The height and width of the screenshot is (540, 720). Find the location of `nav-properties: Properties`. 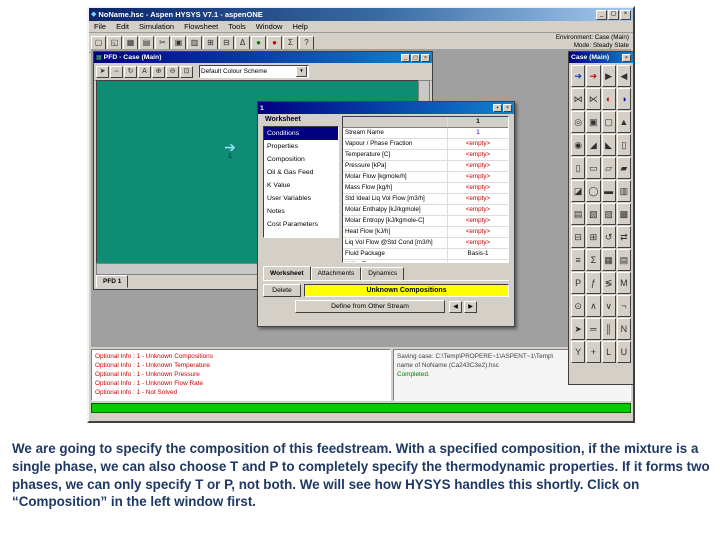

nav-properties: Properties is located at coordinates (301, 146).